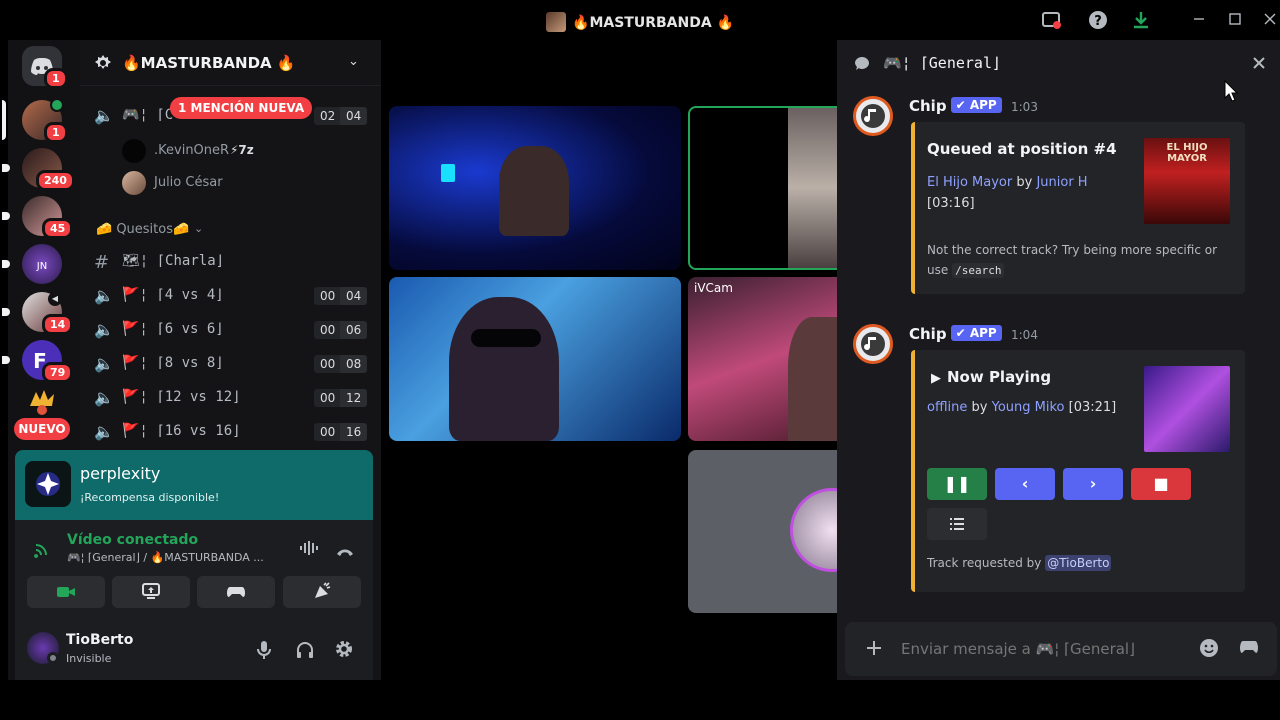 This screenshot has width=1280, height=720. Describe the element at coordinates (48, 217) in the screenshot. I see `server-icon-3: 45` at that location.